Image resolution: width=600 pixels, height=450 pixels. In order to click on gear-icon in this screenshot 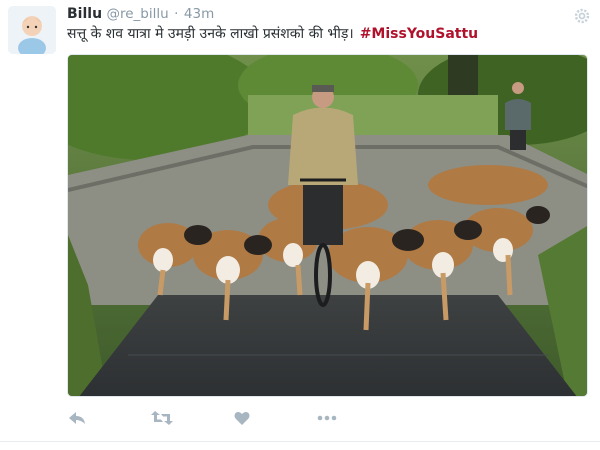, I will do `click(582, 16)`.